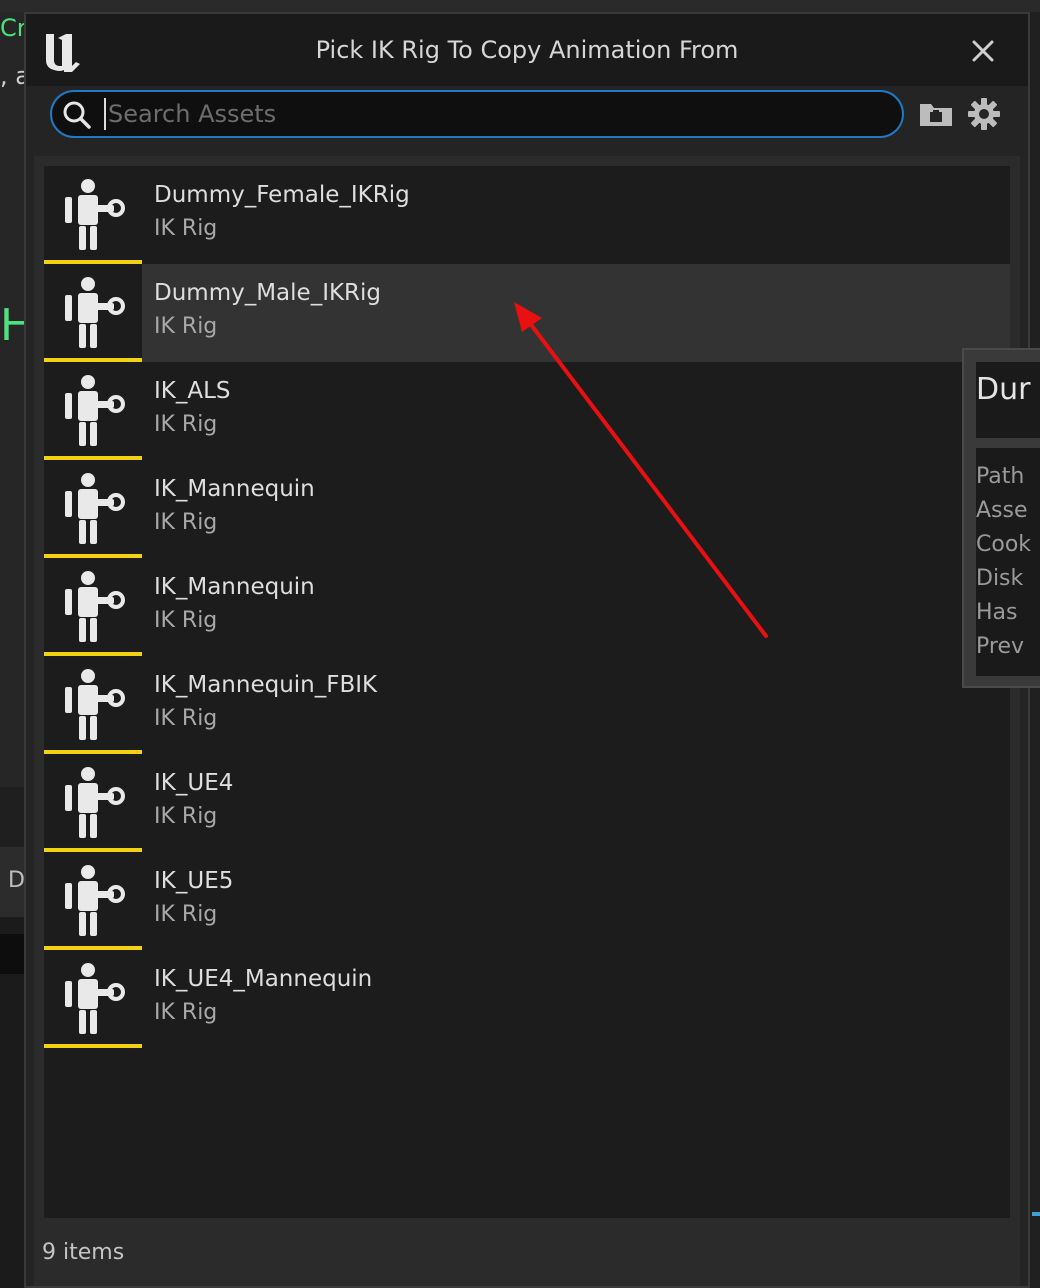  I want to click on editor-right-accent, so click(1036, 1214).